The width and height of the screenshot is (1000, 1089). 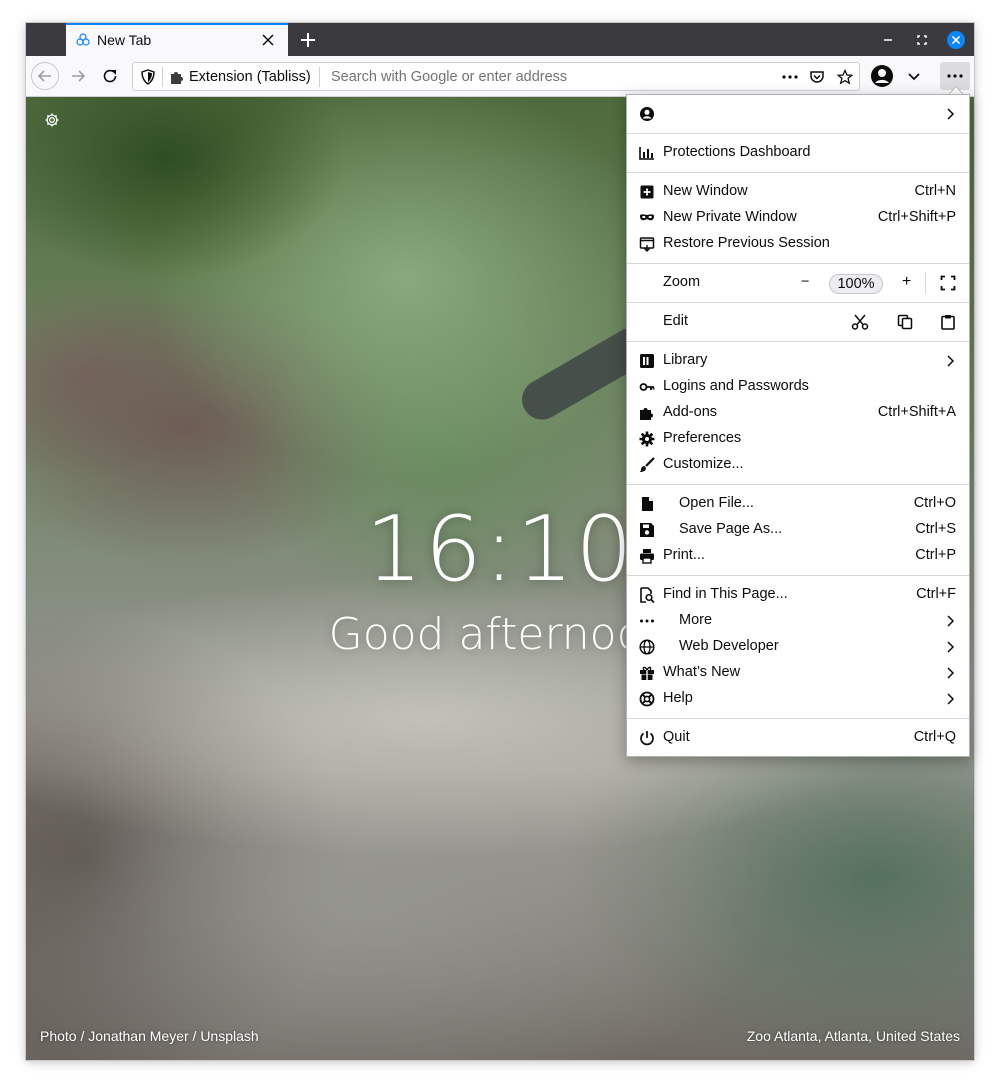 What do you see at coordinates (500, 39) in the screenshot?
I see `tab-strip: New Tab` at bounding box center [500, 39].